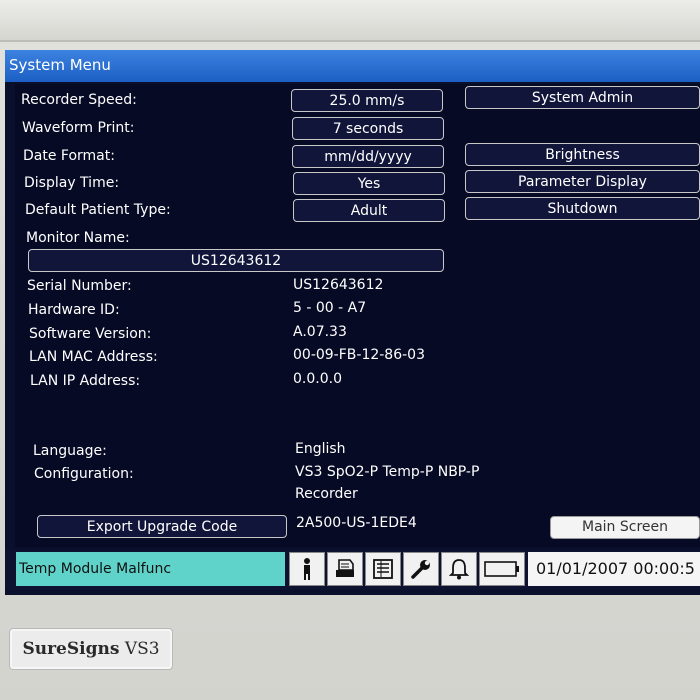 The width and height of the screenshot is (700, 700). Describe the element at coordinates (307, 569) in the screenshot. I see `patient-icon` at that location.